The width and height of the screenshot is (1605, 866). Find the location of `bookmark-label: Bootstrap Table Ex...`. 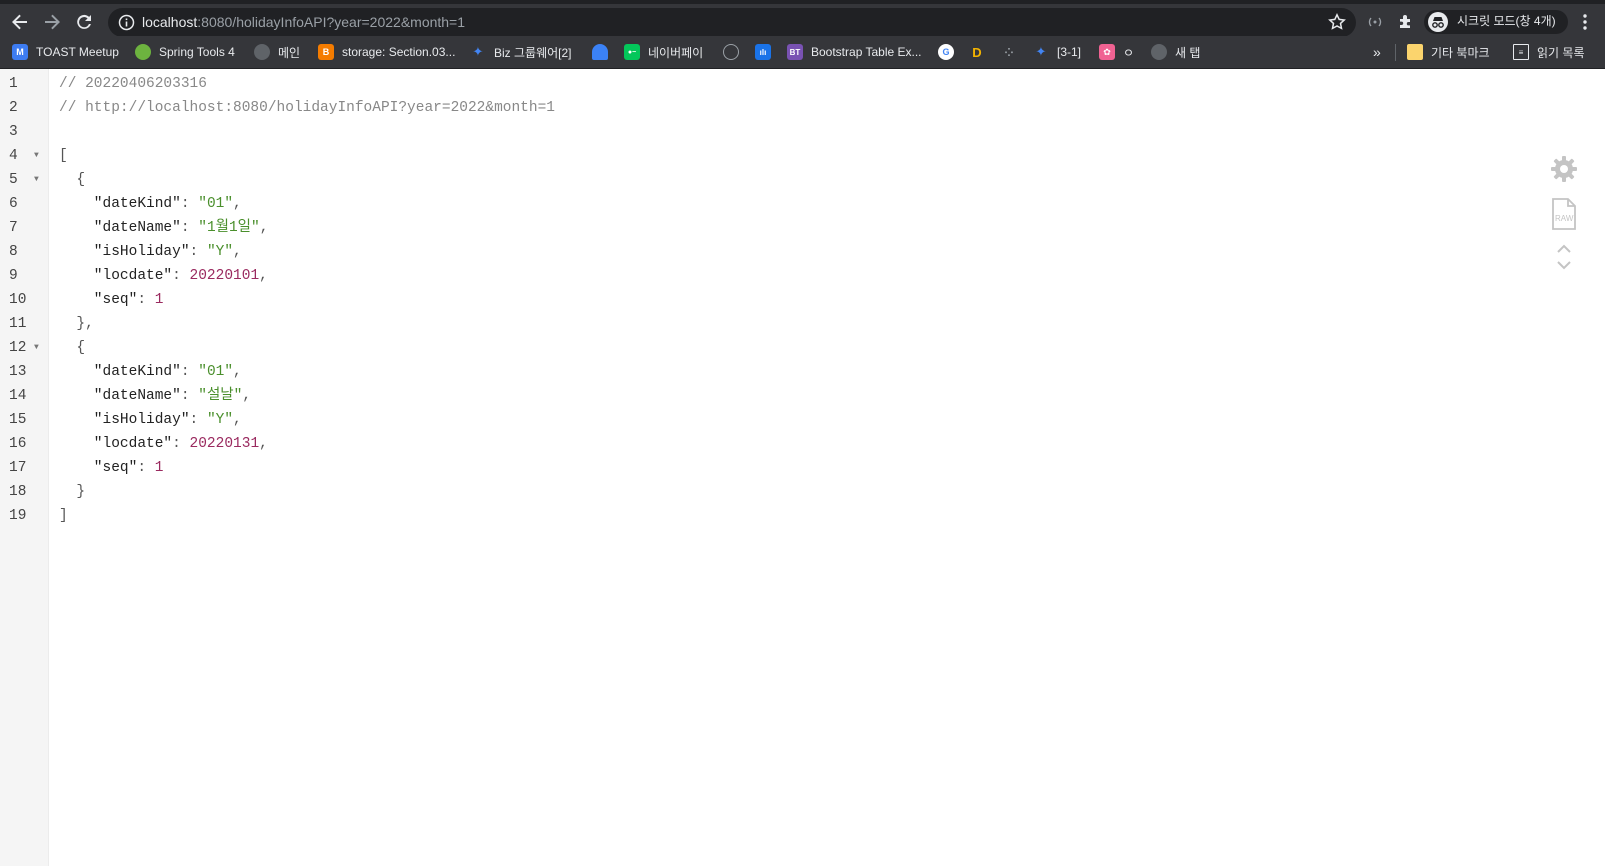

bookmark-label: Bootstrap Table Ex... is located at coordinates (866, 52).